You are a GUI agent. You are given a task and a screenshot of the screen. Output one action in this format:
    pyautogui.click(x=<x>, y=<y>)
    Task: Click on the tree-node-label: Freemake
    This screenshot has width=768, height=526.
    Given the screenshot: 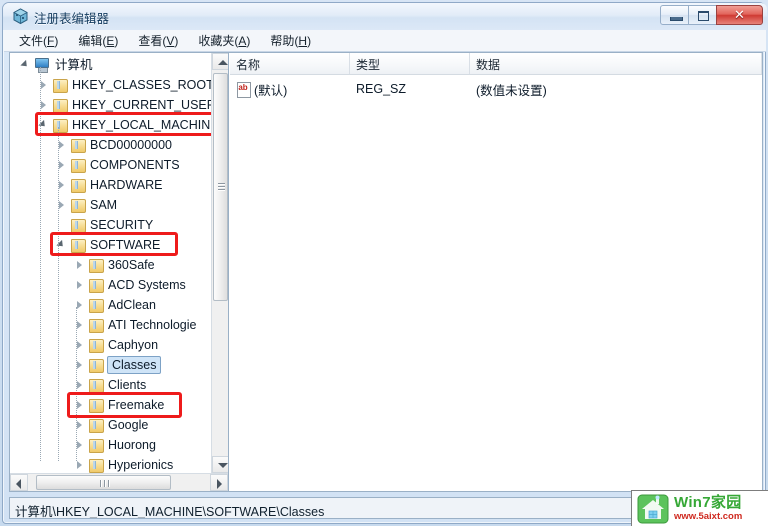 What is the action you would take?
    pyautogui.click(x=136, y=405)
    